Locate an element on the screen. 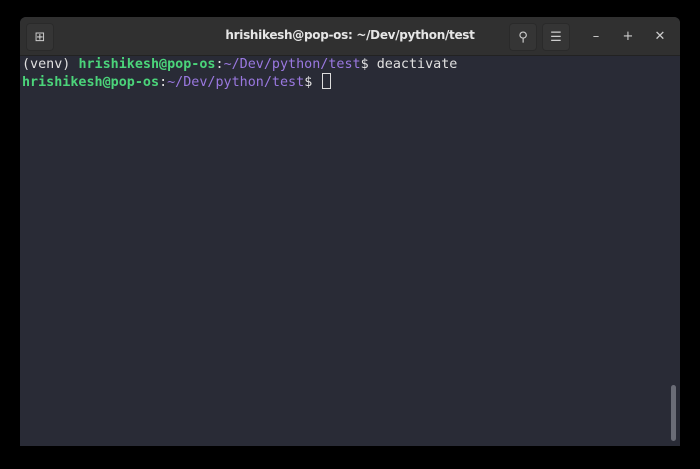 This screenshot has width=700, height=469. command: deactivate is located at coordinates (417, 64).